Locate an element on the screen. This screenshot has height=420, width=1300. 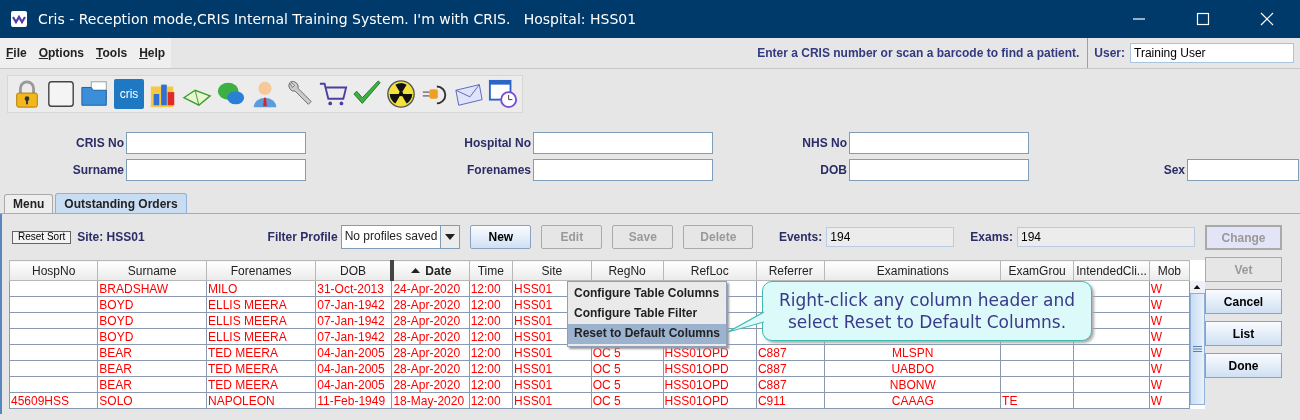
column-header: Site is located at coordinates (552, 270).